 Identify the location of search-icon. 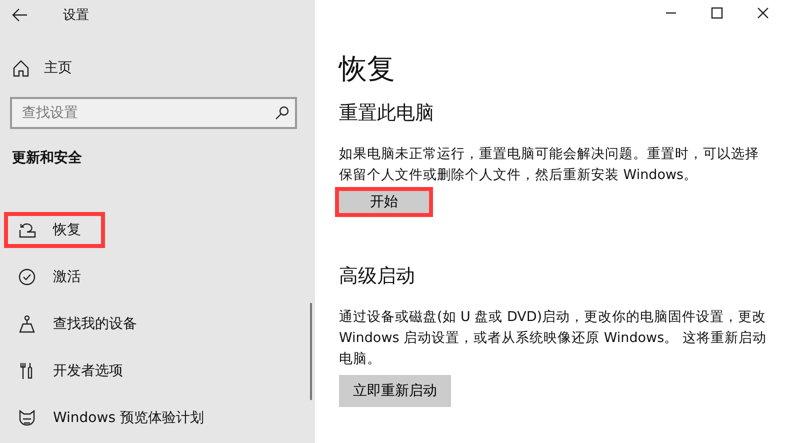
(282, 113).